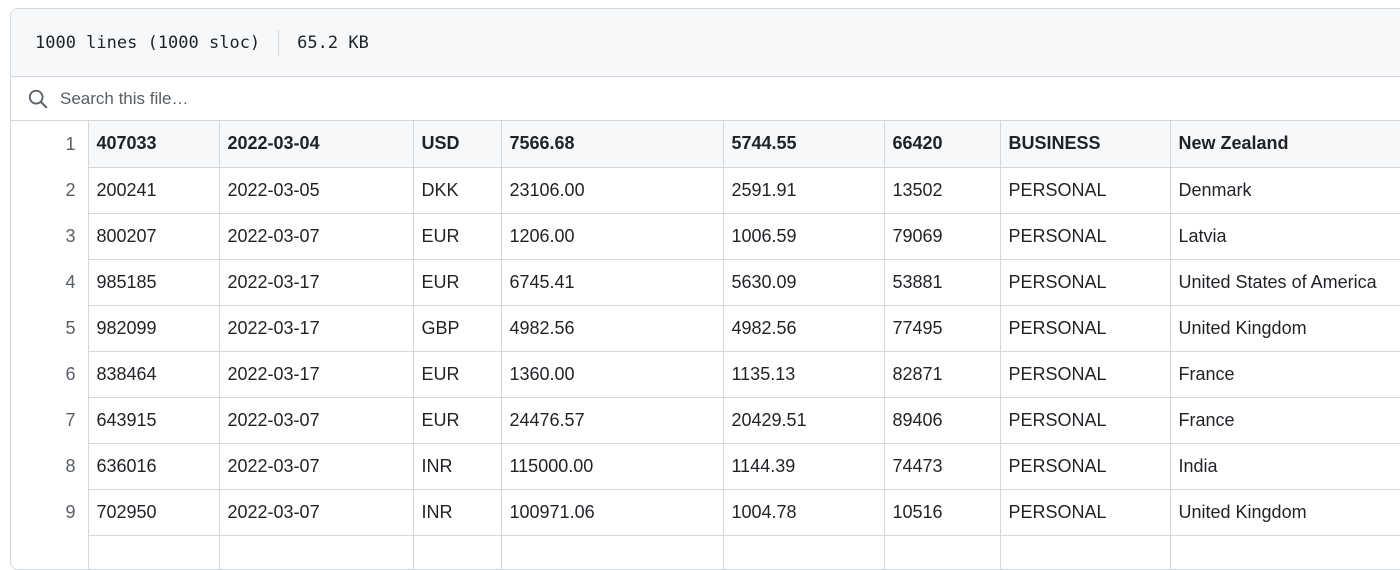  I want to click on file-size: 65.2 KB, so click(333, 42).